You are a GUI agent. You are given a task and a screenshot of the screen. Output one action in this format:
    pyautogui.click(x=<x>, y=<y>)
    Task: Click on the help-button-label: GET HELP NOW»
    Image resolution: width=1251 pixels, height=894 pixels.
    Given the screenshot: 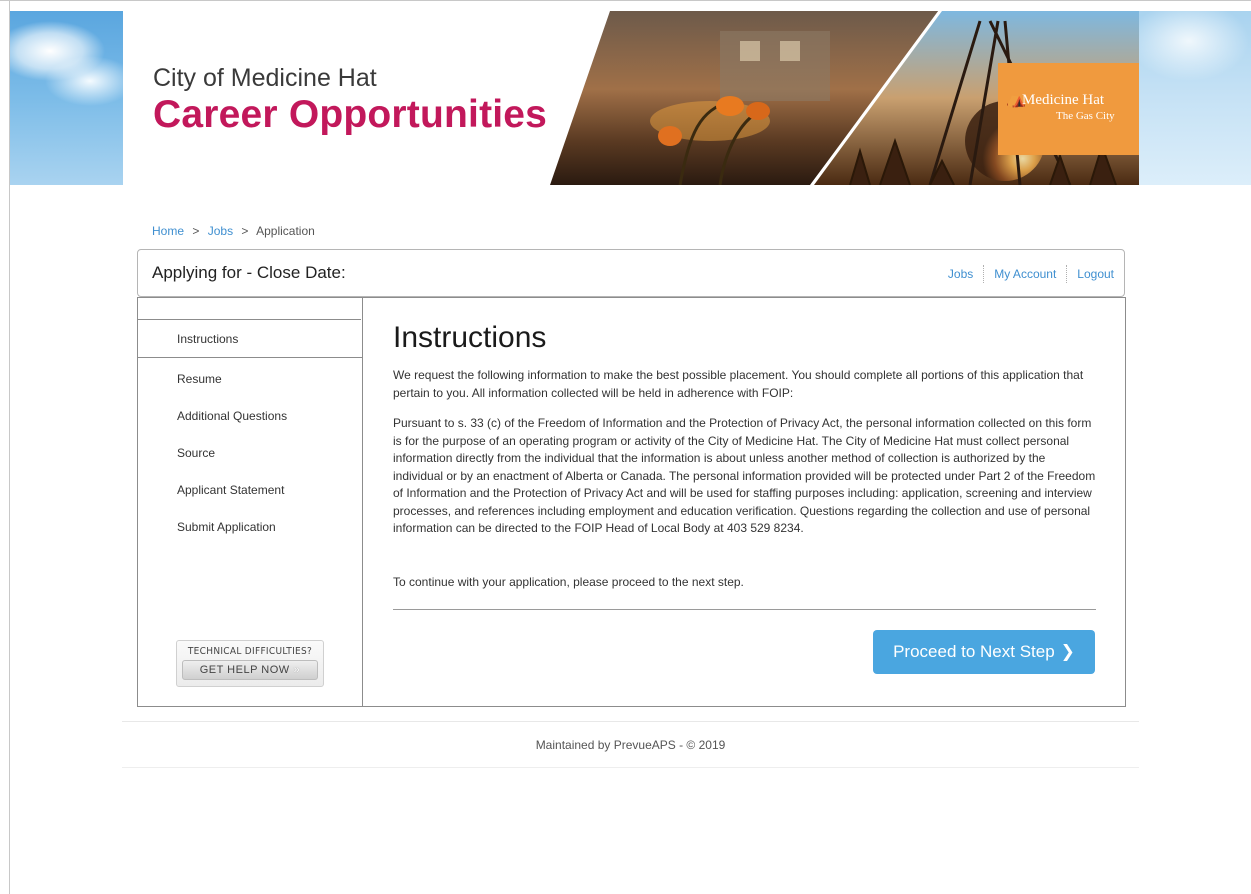 What is the action you would take?
    pyautogui.click(x=250, y=670)
    